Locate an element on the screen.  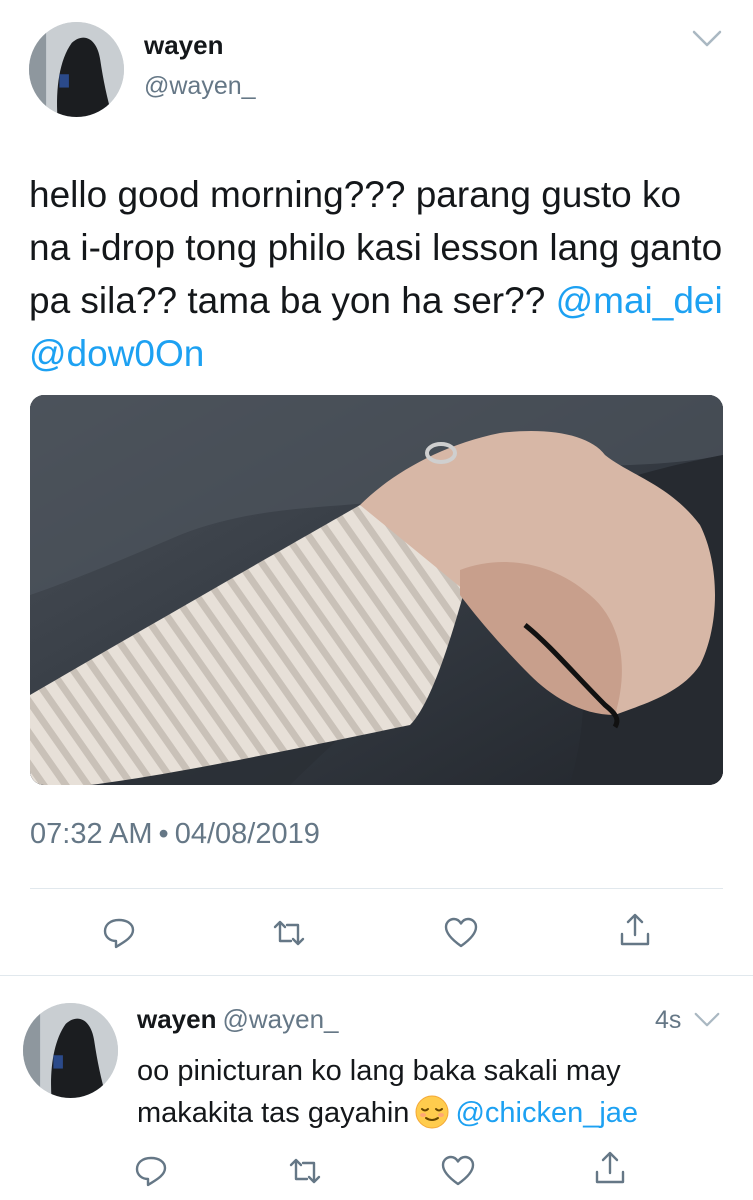
reply-age: 4s is located at coordinates (668, 1020).